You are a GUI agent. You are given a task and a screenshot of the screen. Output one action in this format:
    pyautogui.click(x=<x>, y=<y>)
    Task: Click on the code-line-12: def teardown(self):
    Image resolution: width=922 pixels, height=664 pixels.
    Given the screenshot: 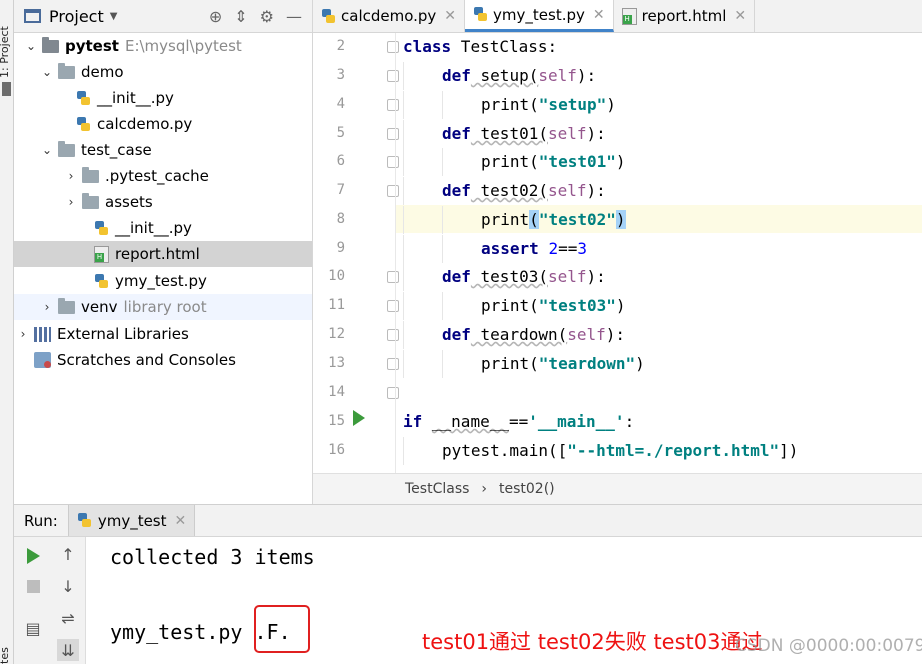 What is the action you would take?
    pyautogui.click(x=514, y=335)
    